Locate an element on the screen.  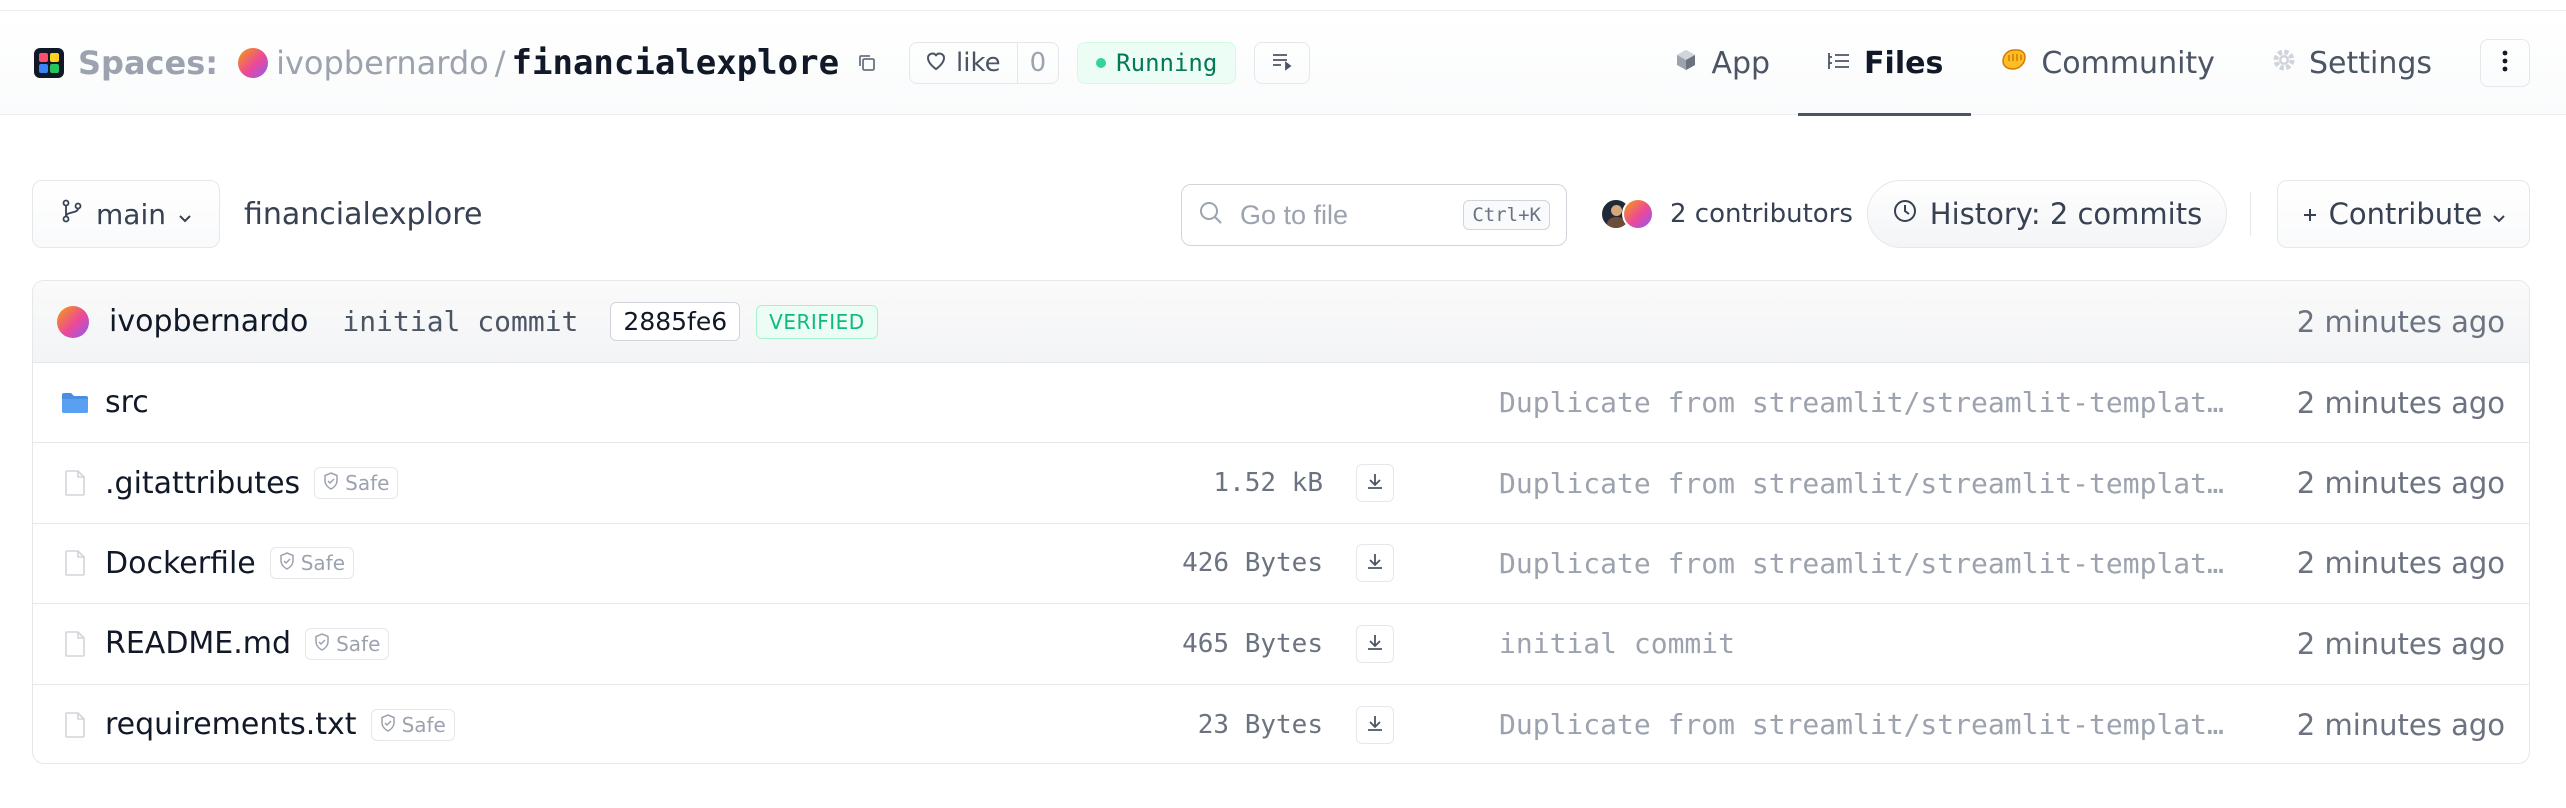
verified-badge: VERIFIED is located at coordinates (817, 321).